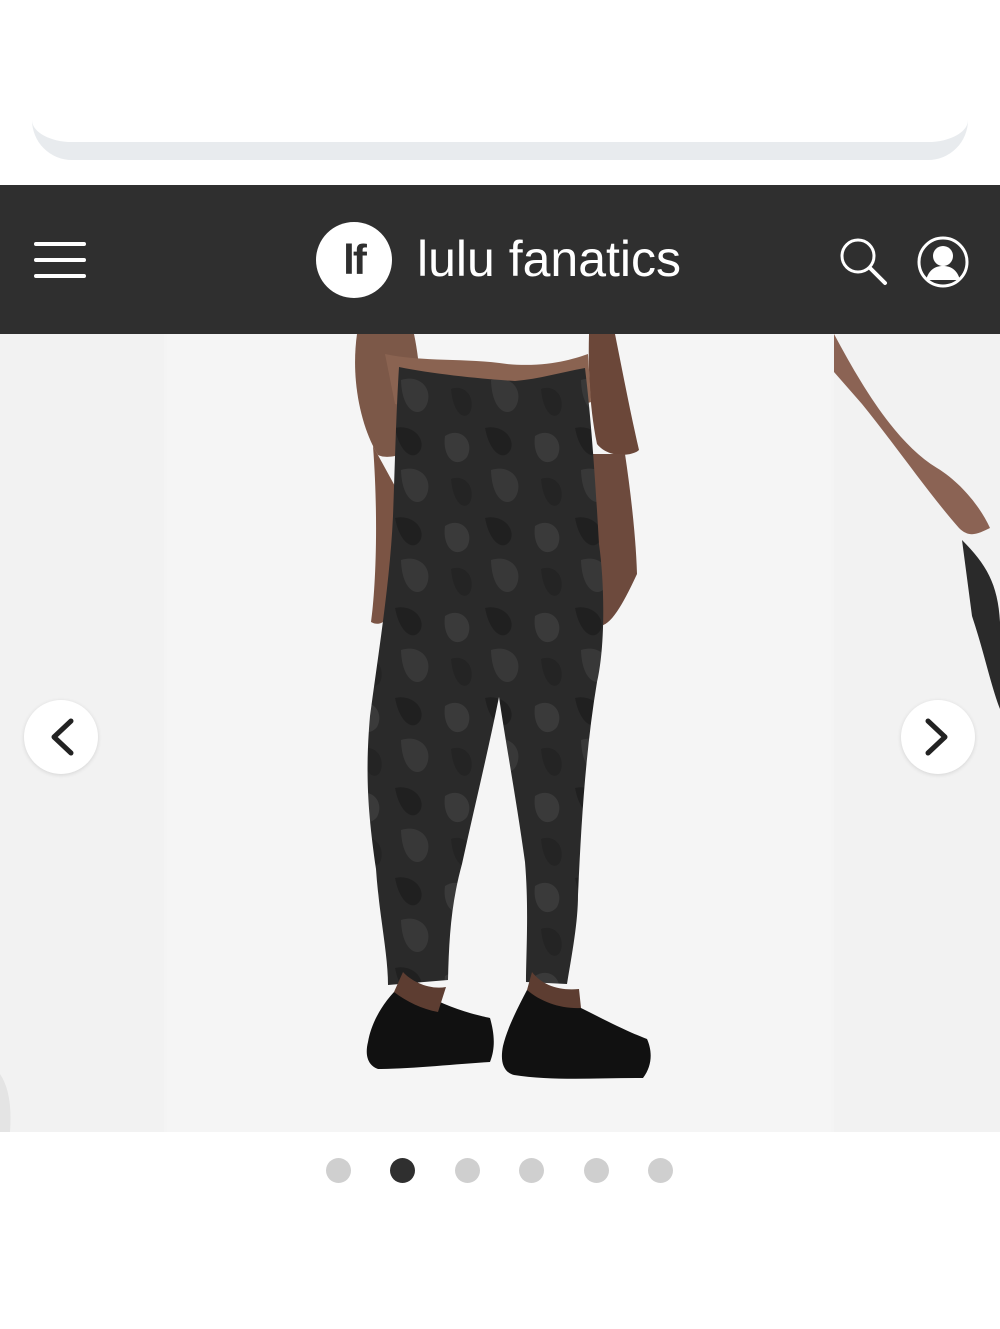 The height and width of the screenshot is (1329, 1000). What do you see at coordinates (500, 139) in the screenshot?
I see `address-bar` at bounding box center [500, 139].